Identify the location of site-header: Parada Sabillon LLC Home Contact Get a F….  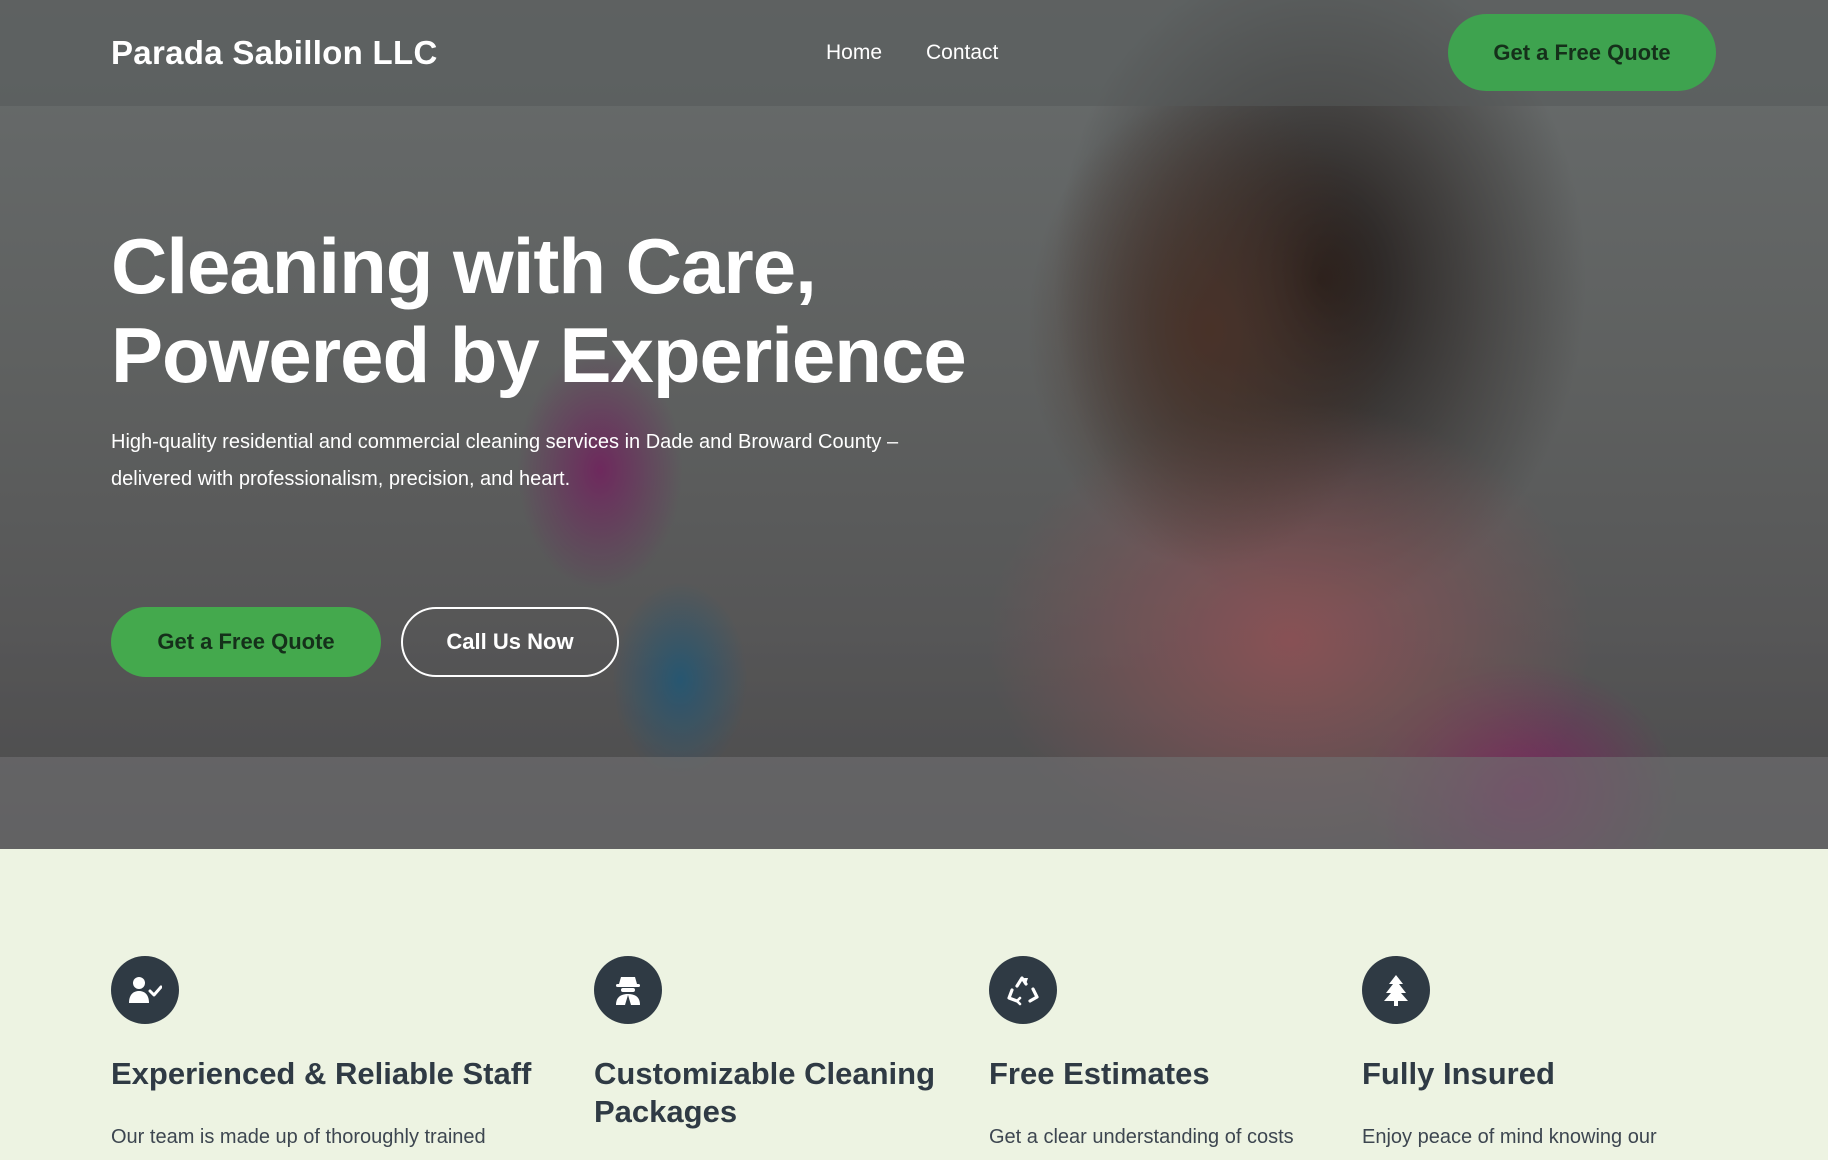
(914, 53).